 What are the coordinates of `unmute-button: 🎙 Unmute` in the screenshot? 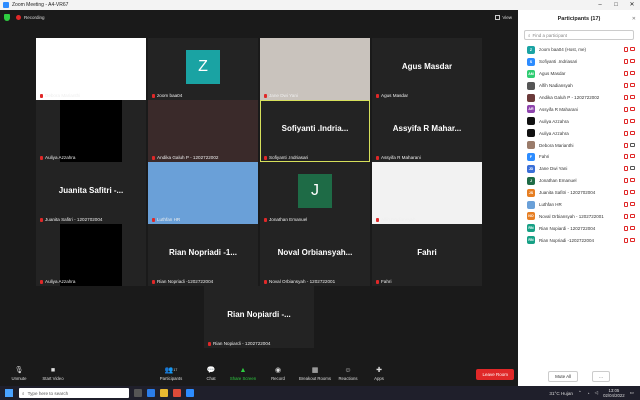 It's located at (19, 373).